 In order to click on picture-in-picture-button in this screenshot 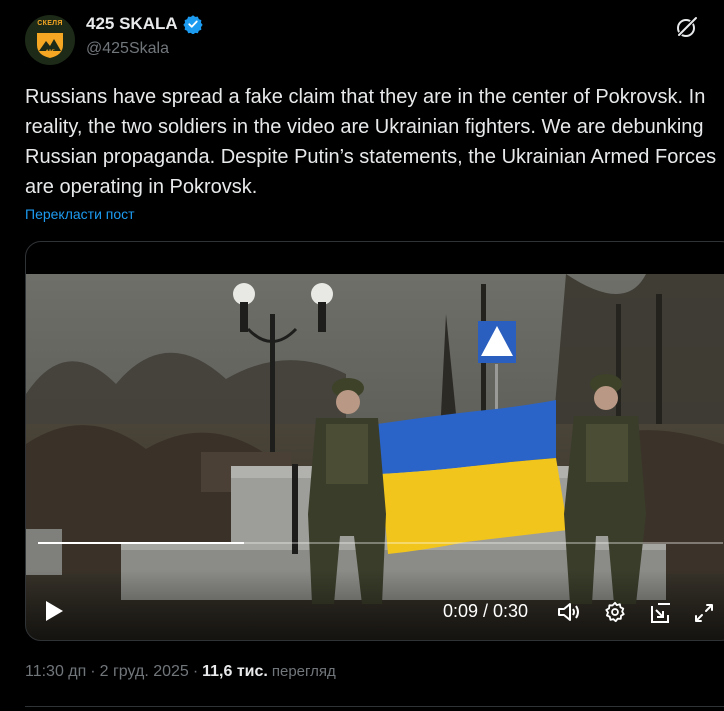, I will do `click(661, 615)`.